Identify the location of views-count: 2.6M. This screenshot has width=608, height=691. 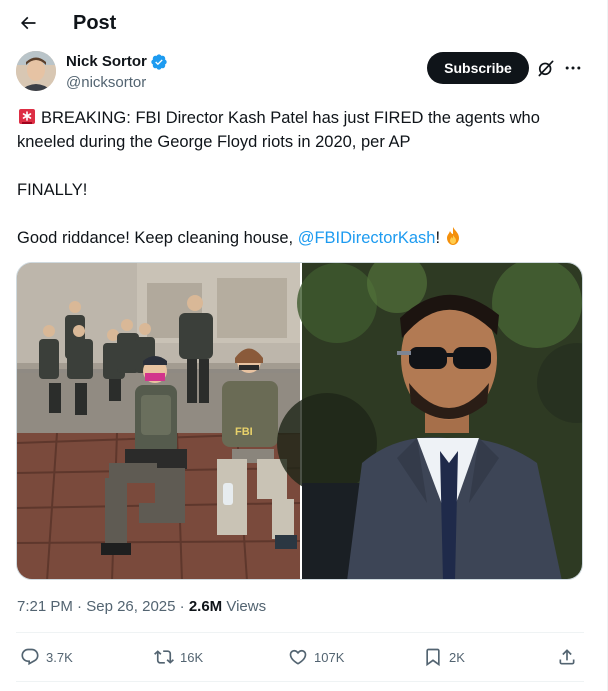
(205, 606).